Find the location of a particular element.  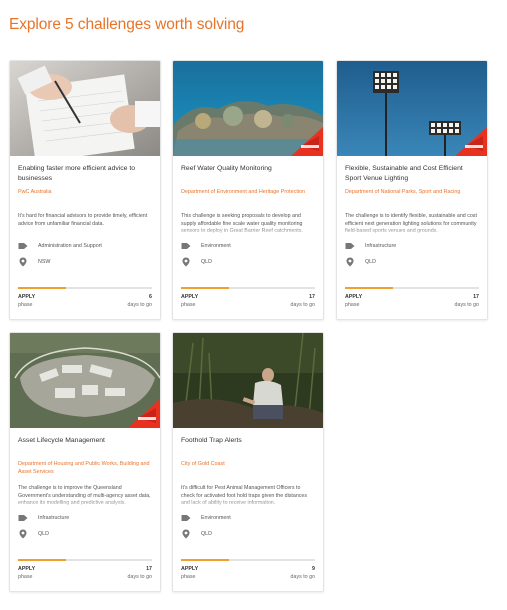

days-remaining-value: 9 is located at coordinates (313, 569).